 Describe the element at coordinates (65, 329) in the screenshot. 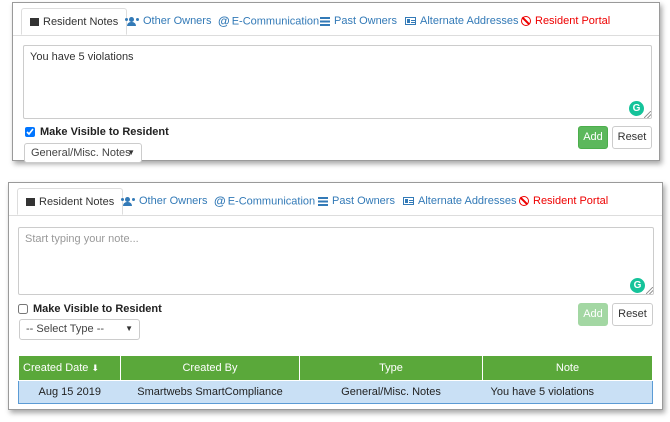

I see `note-type-value: -- Select Type --` at that location.